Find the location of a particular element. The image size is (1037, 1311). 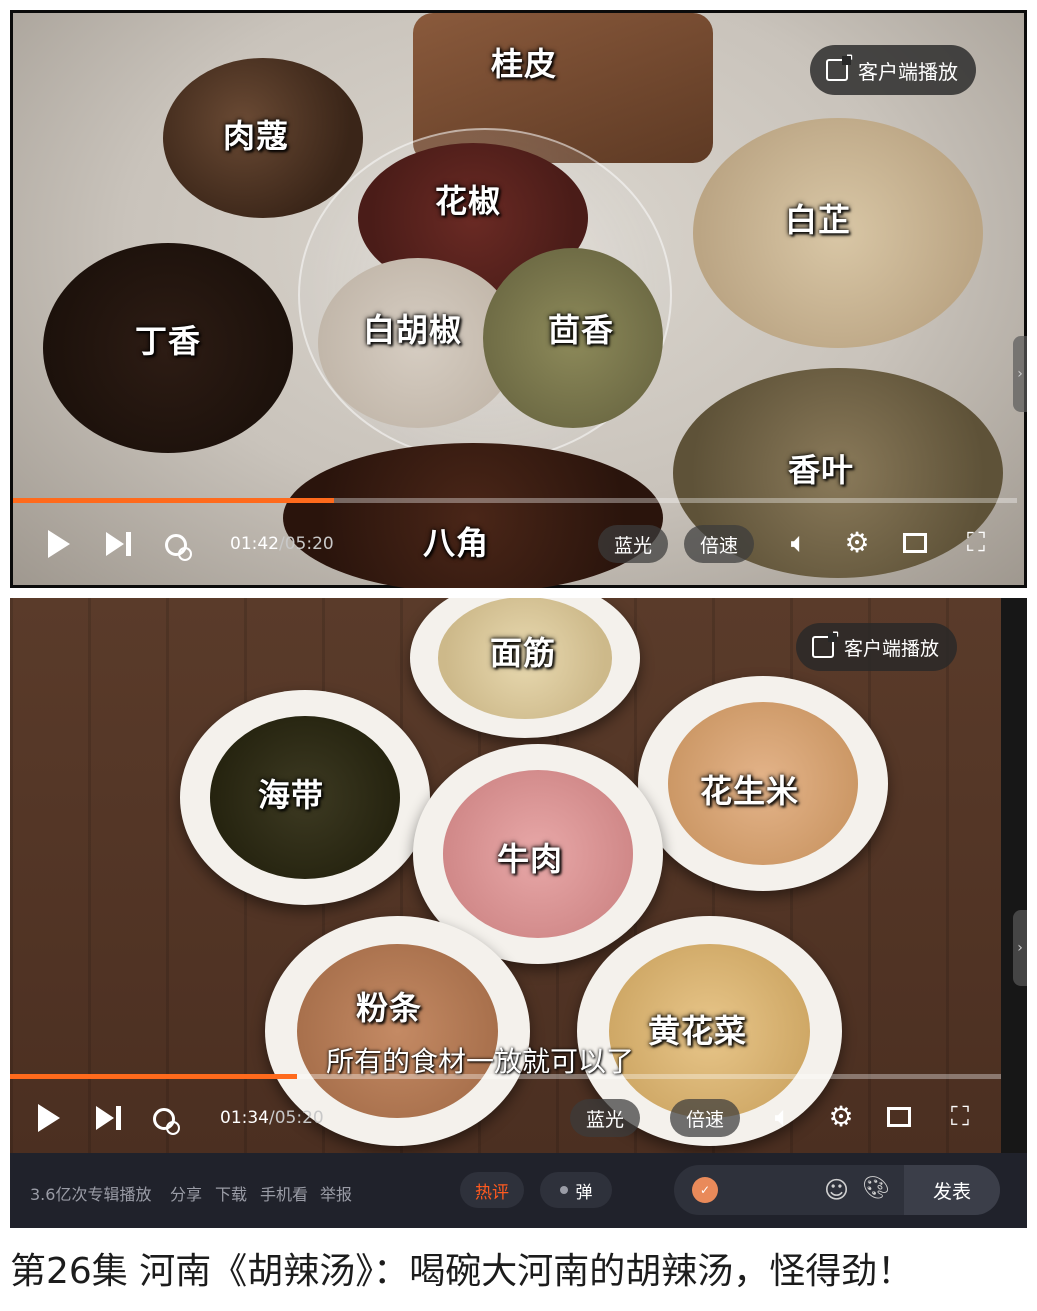

palette-icon: 🎨︎ is located at coordinates (876, 1188).